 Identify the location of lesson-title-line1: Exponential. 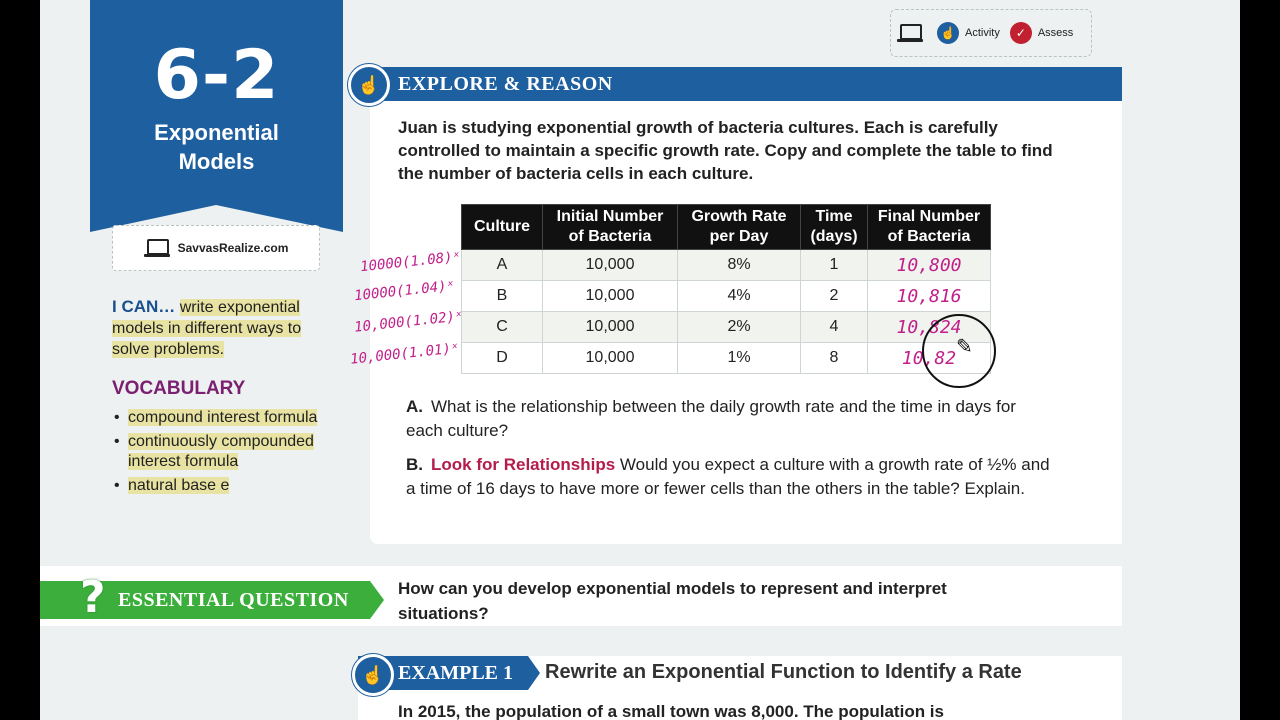
(216, 132).